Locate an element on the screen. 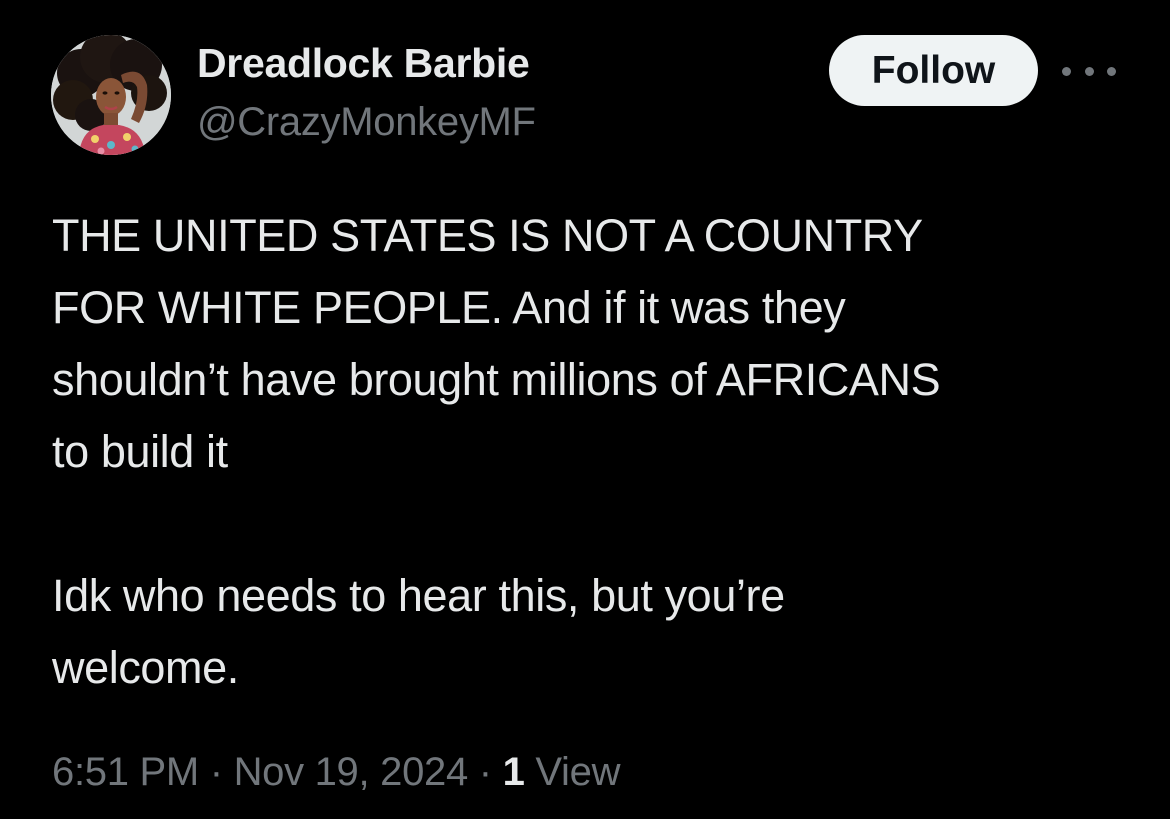  tweet-date: Nov 19, 2024 is located at coordinates (351, 772).